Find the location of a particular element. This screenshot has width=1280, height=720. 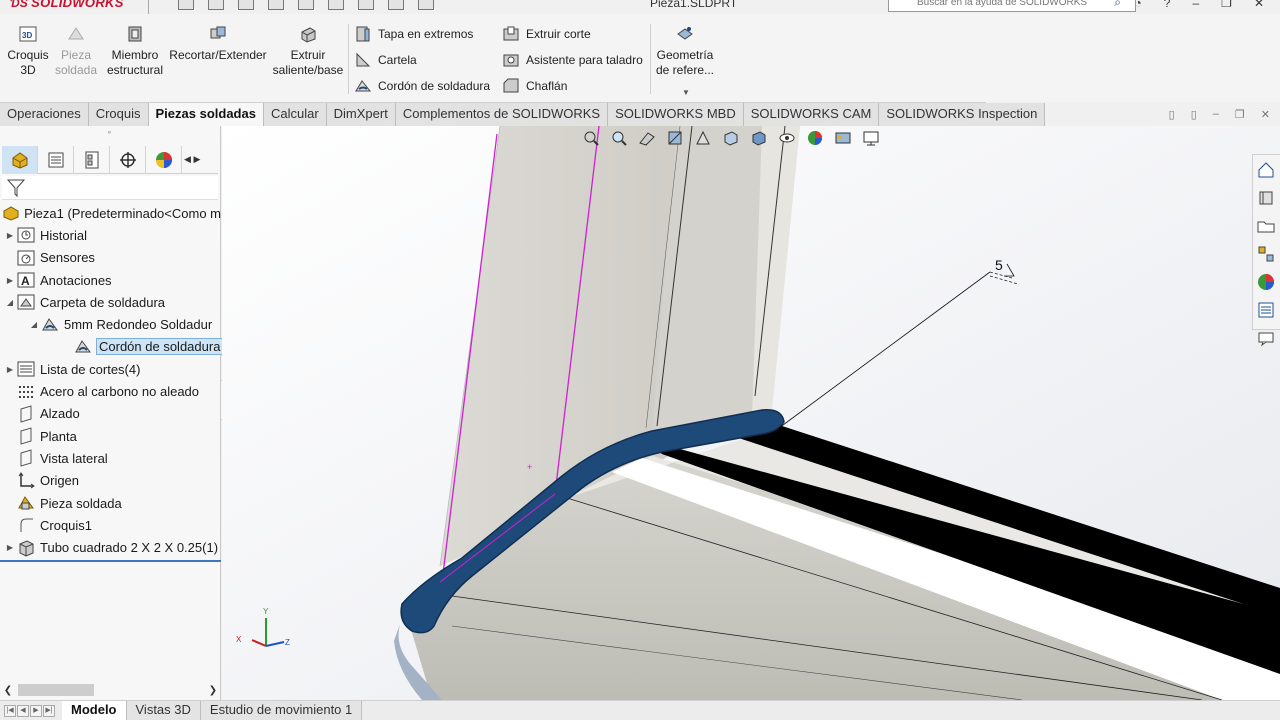

minimize-icon: – is located at coordinates (1195, 5).